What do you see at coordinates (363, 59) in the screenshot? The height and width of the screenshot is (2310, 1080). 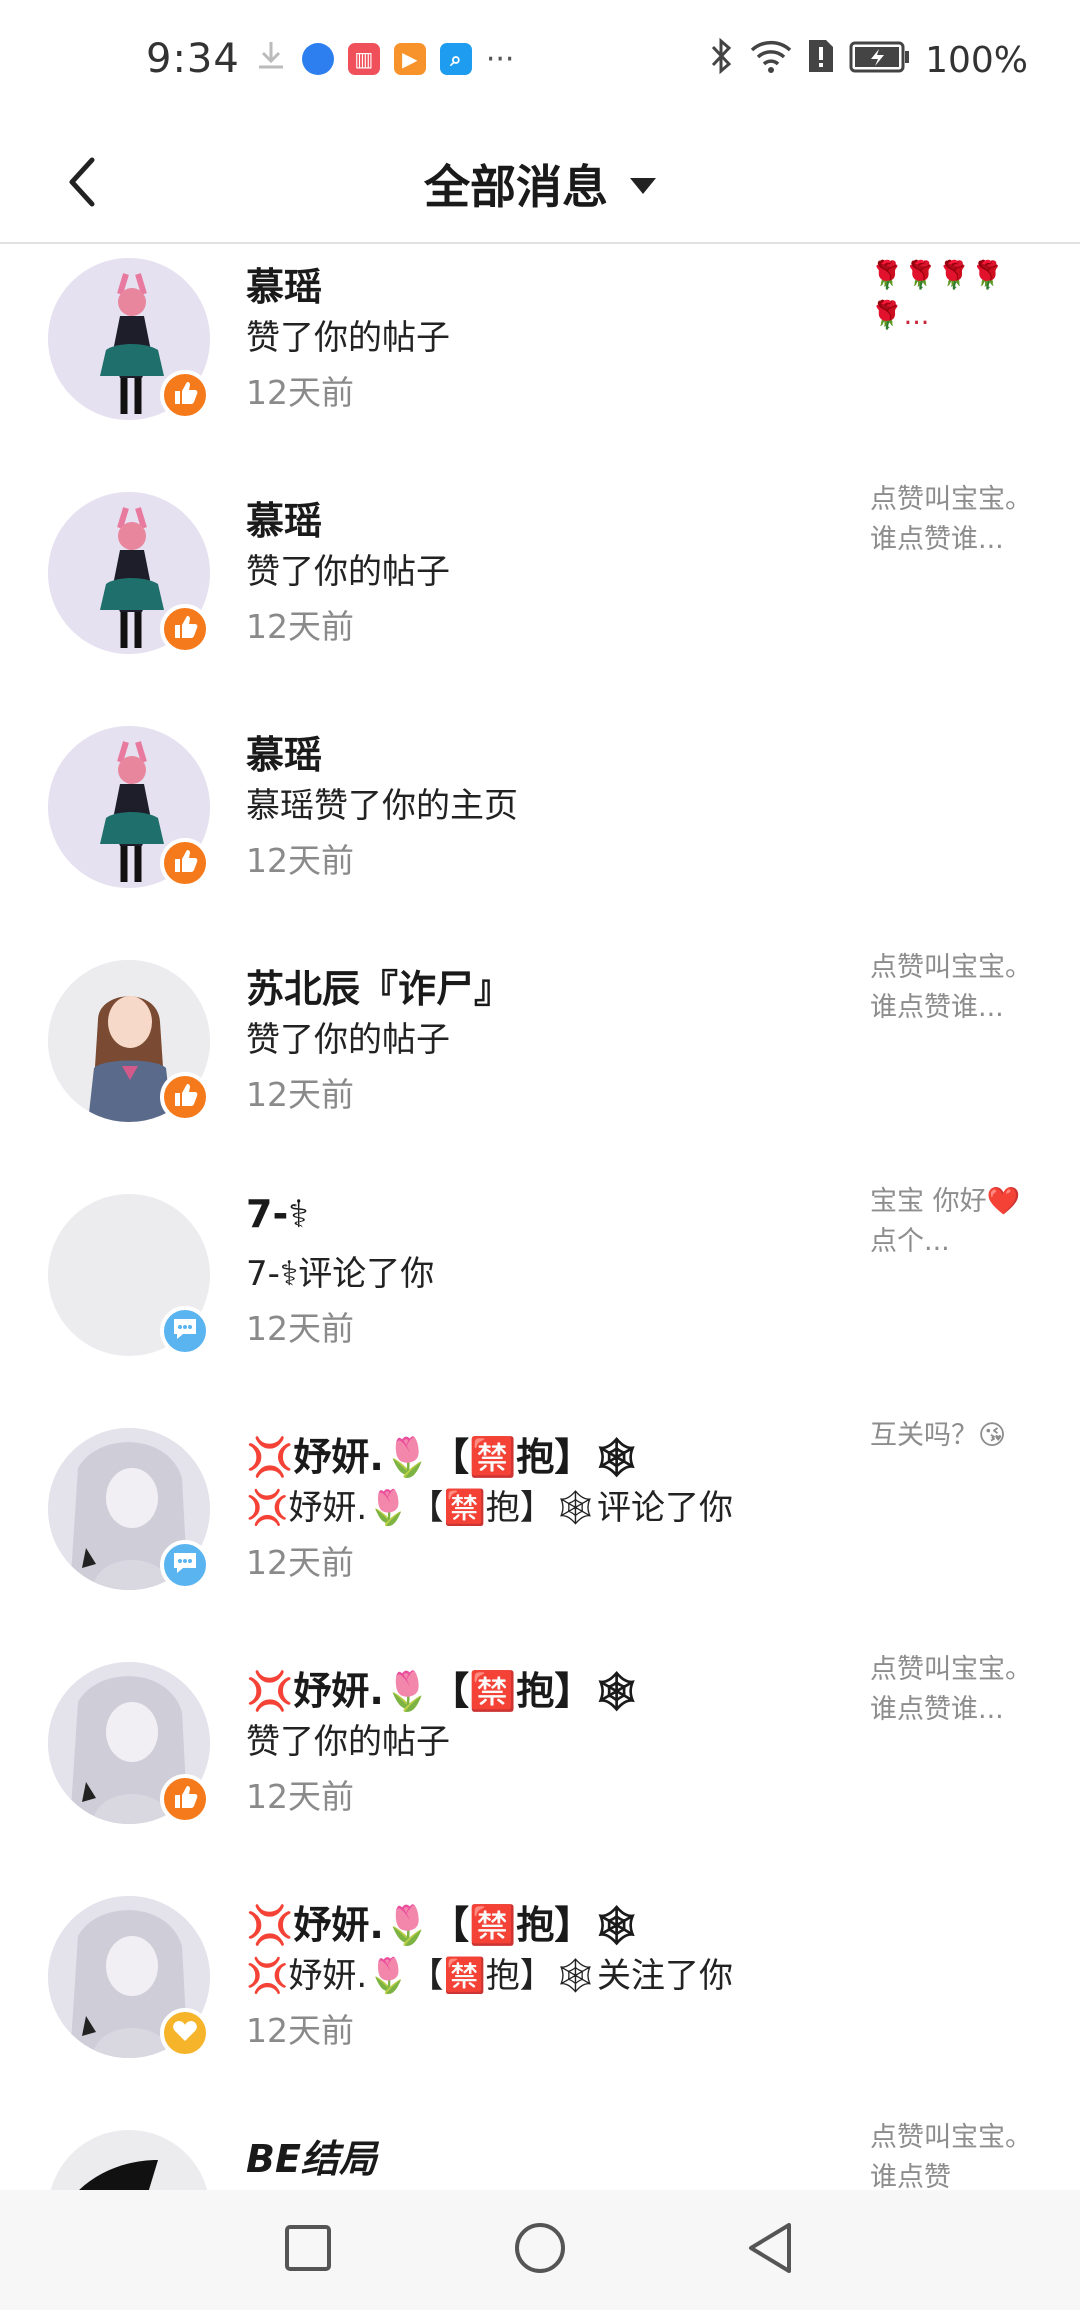 I see `reader-icon: ▥` at bounding box center [363, 59].